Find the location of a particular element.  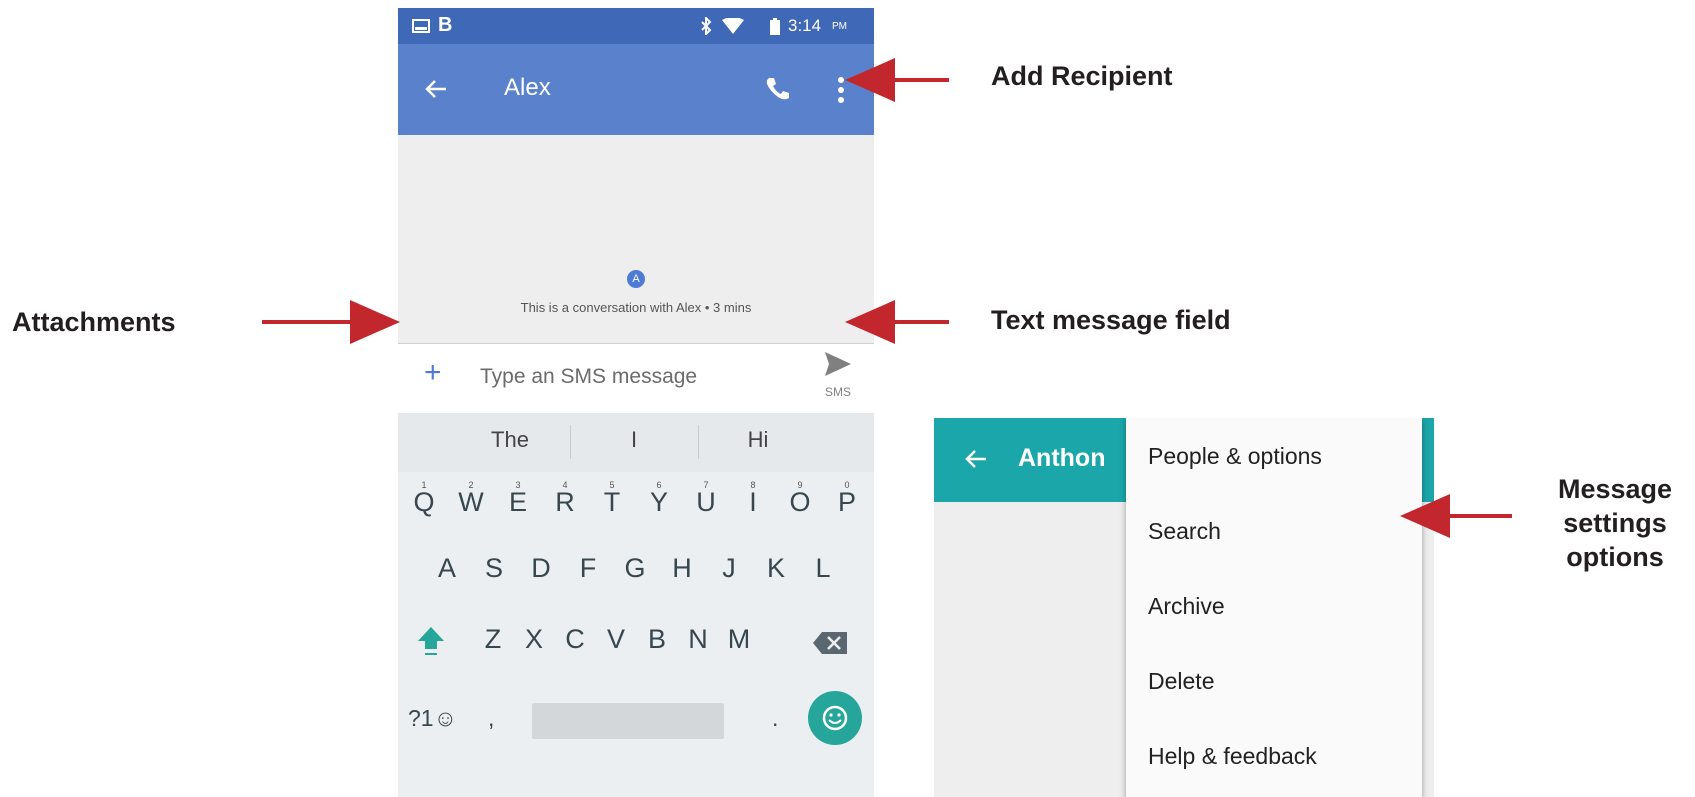

message-settings-arrow is located at coordinates (1456, 516).